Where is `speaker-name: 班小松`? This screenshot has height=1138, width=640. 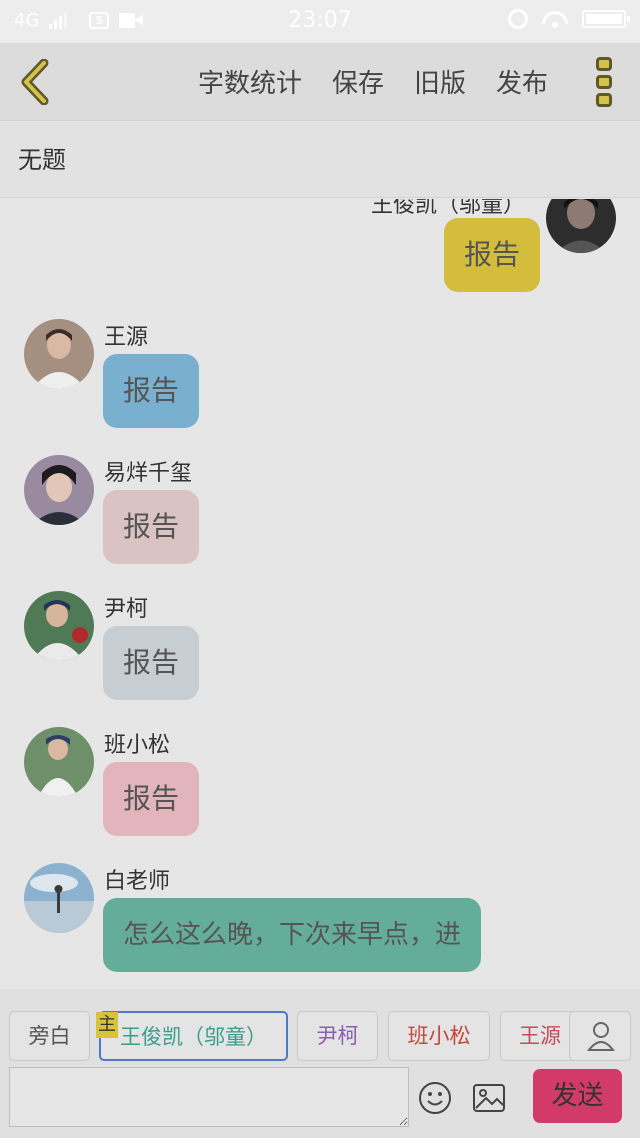 speaker-name: 班小松 is located at coordinates (137, 745).